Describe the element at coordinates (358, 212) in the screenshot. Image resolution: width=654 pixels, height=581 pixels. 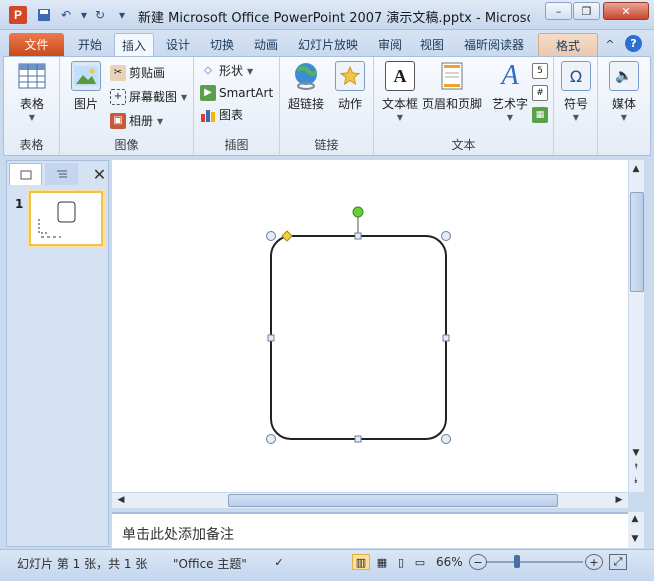
I see `rotation-handle` at that location.